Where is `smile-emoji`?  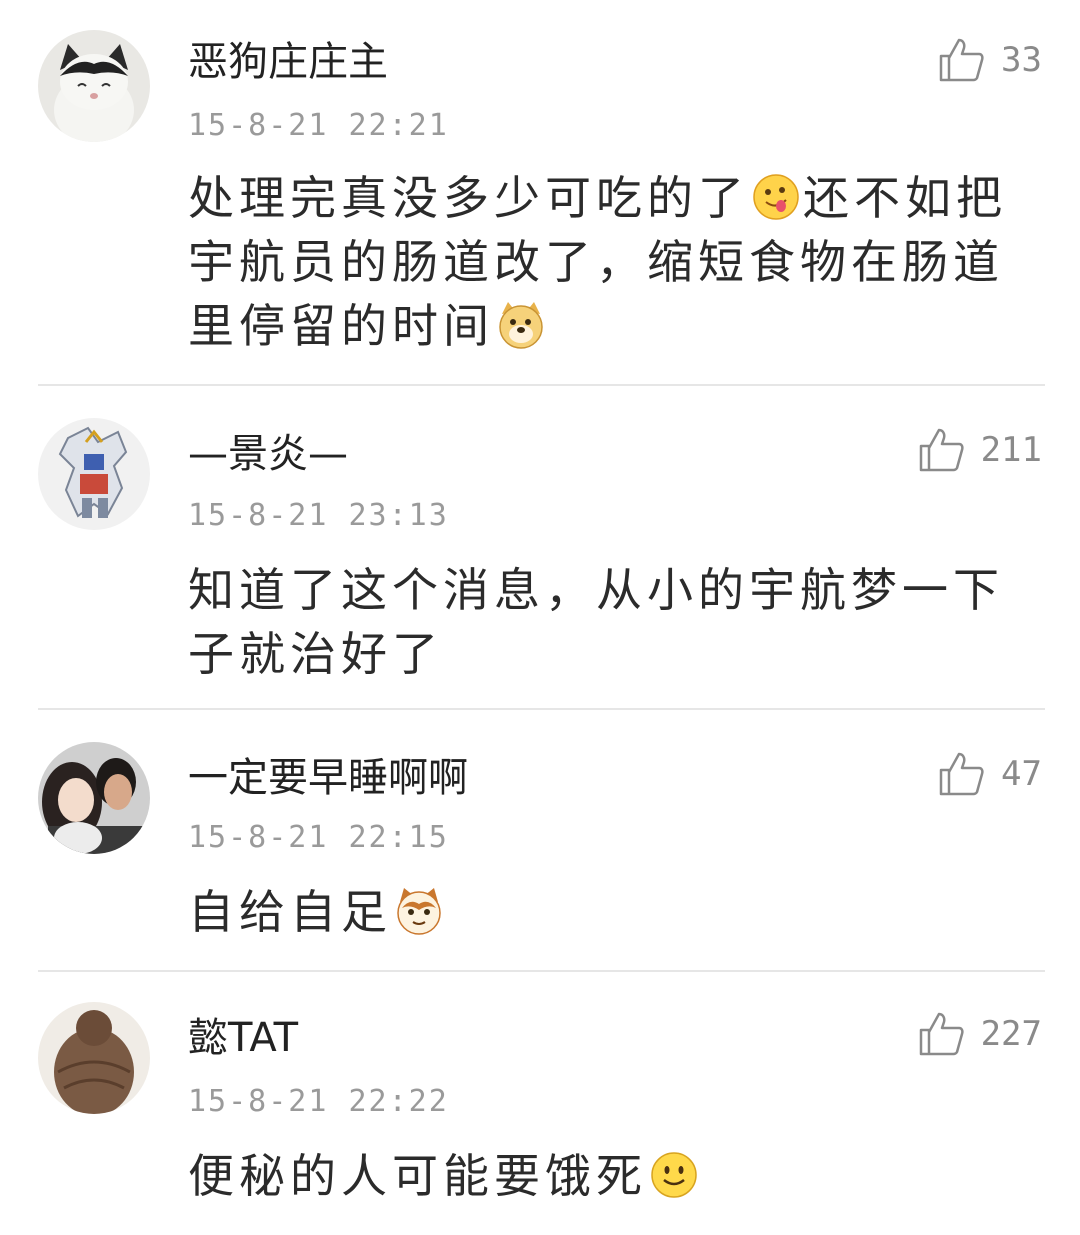
smile-emoji is located at coordinates (674, 1175).